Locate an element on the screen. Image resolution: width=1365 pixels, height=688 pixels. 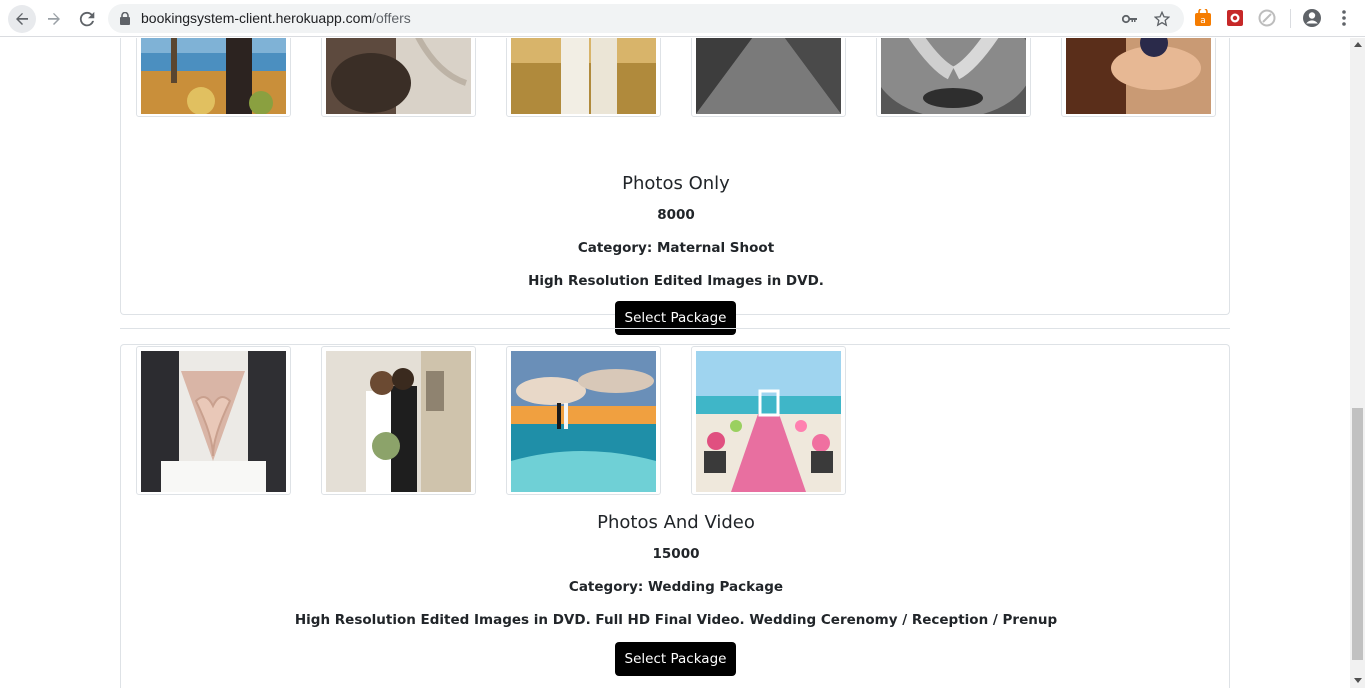
key-icon is located at coordinates (1130, 19).